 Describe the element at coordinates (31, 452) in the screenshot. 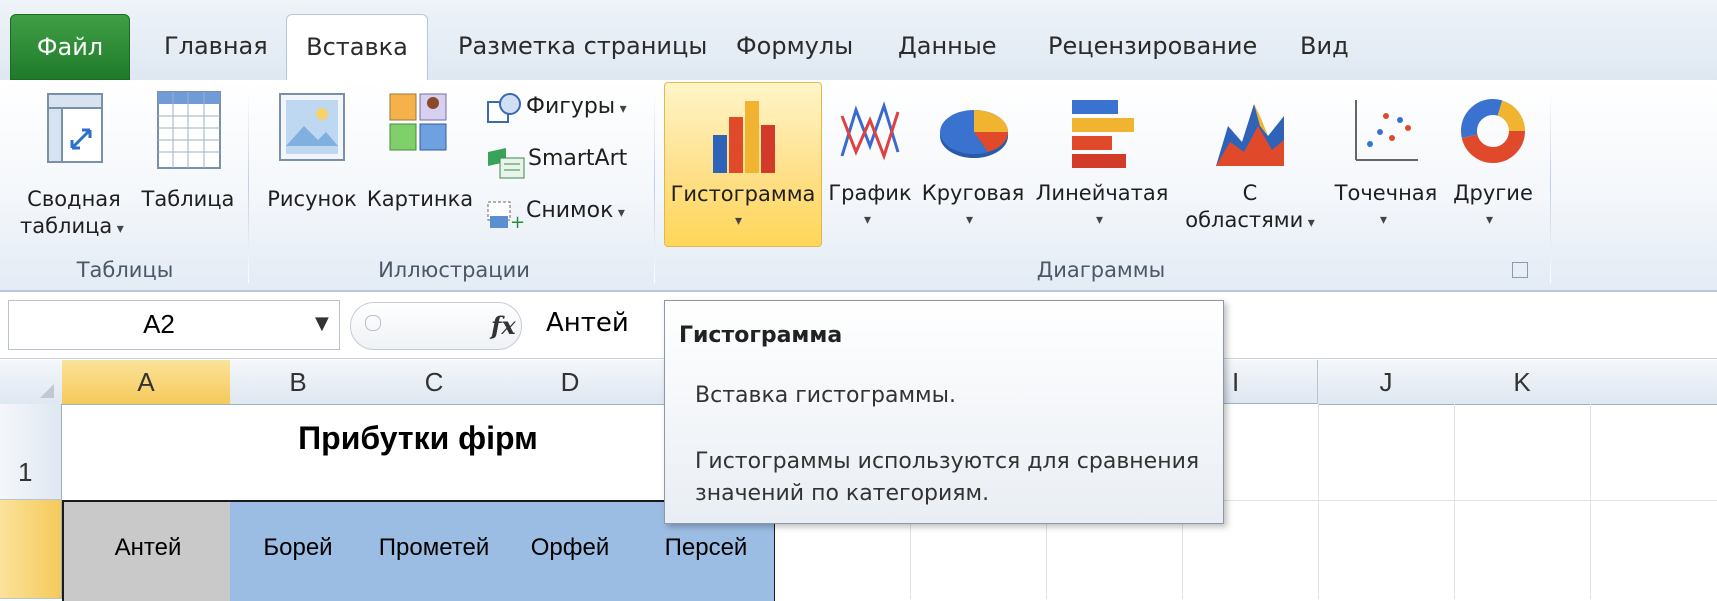

I see `row-header: 1` at that location.